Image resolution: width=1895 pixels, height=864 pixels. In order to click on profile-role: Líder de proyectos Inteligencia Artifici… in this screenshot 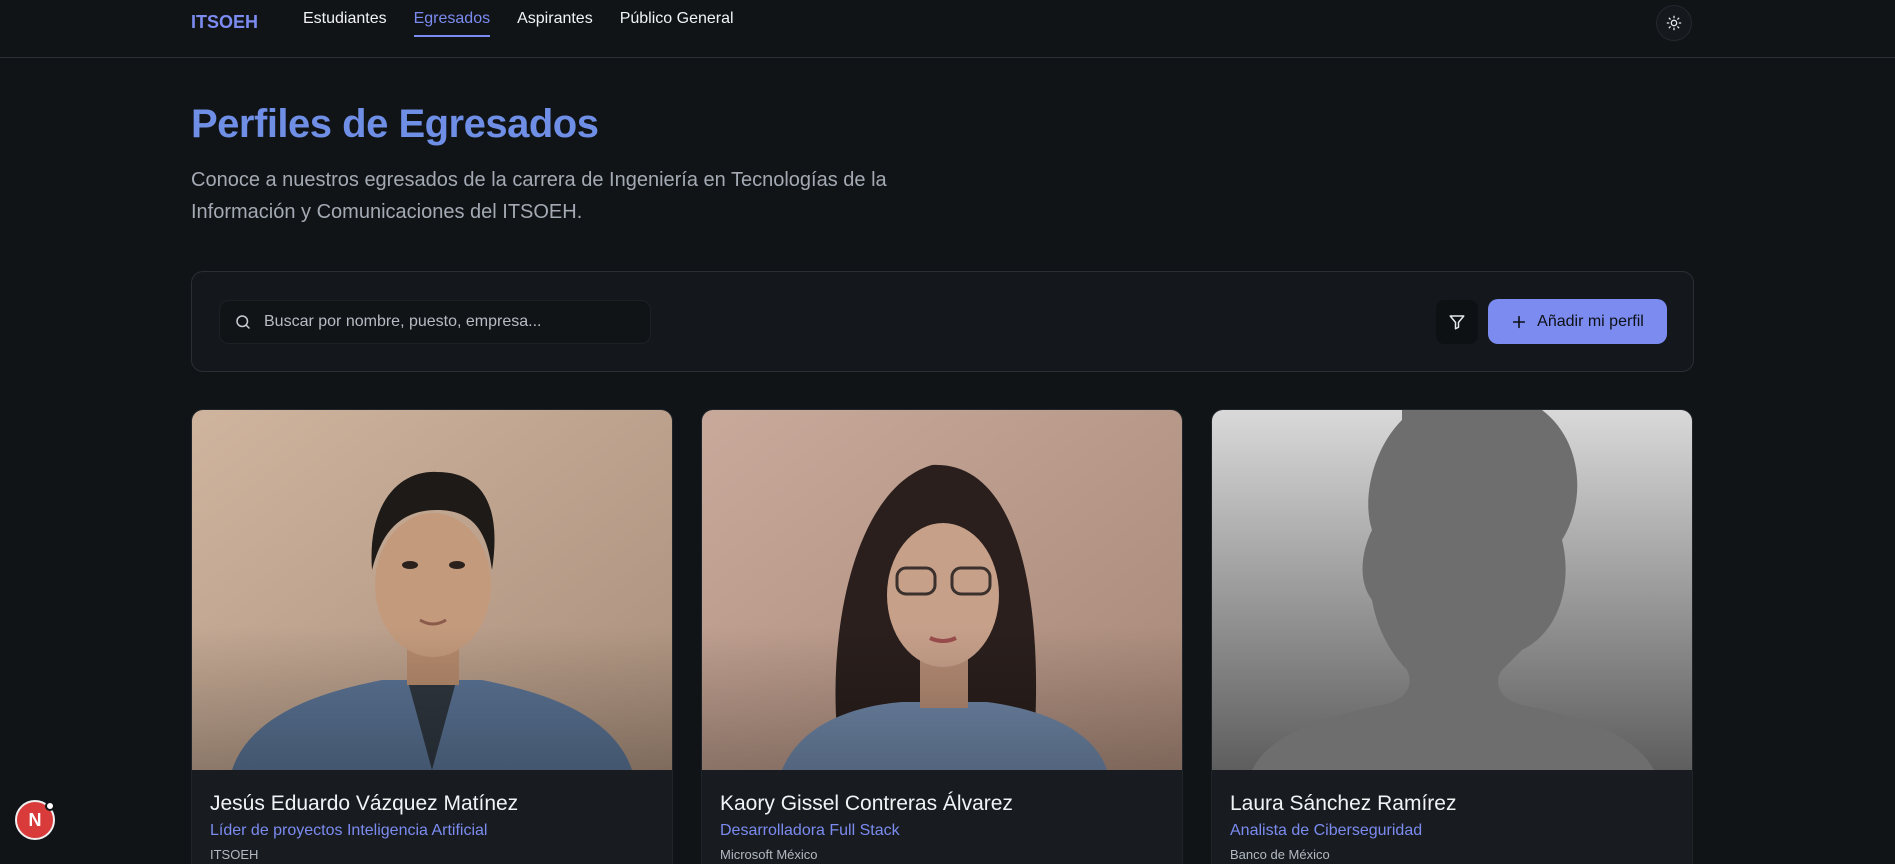, I will do `click(349, 830)`.